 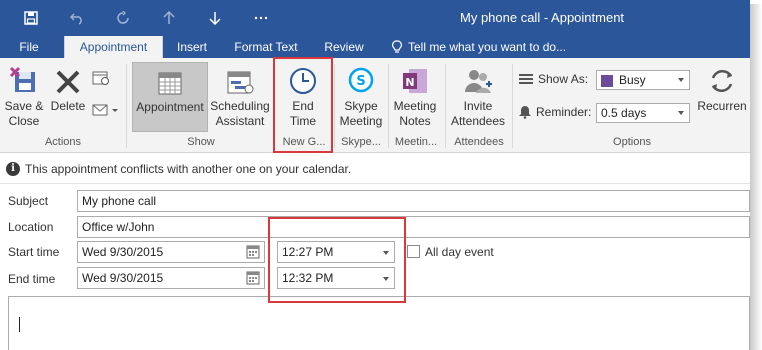 I want to click on scheduling-label-1: Scheduling, so click(x=240, y=106).